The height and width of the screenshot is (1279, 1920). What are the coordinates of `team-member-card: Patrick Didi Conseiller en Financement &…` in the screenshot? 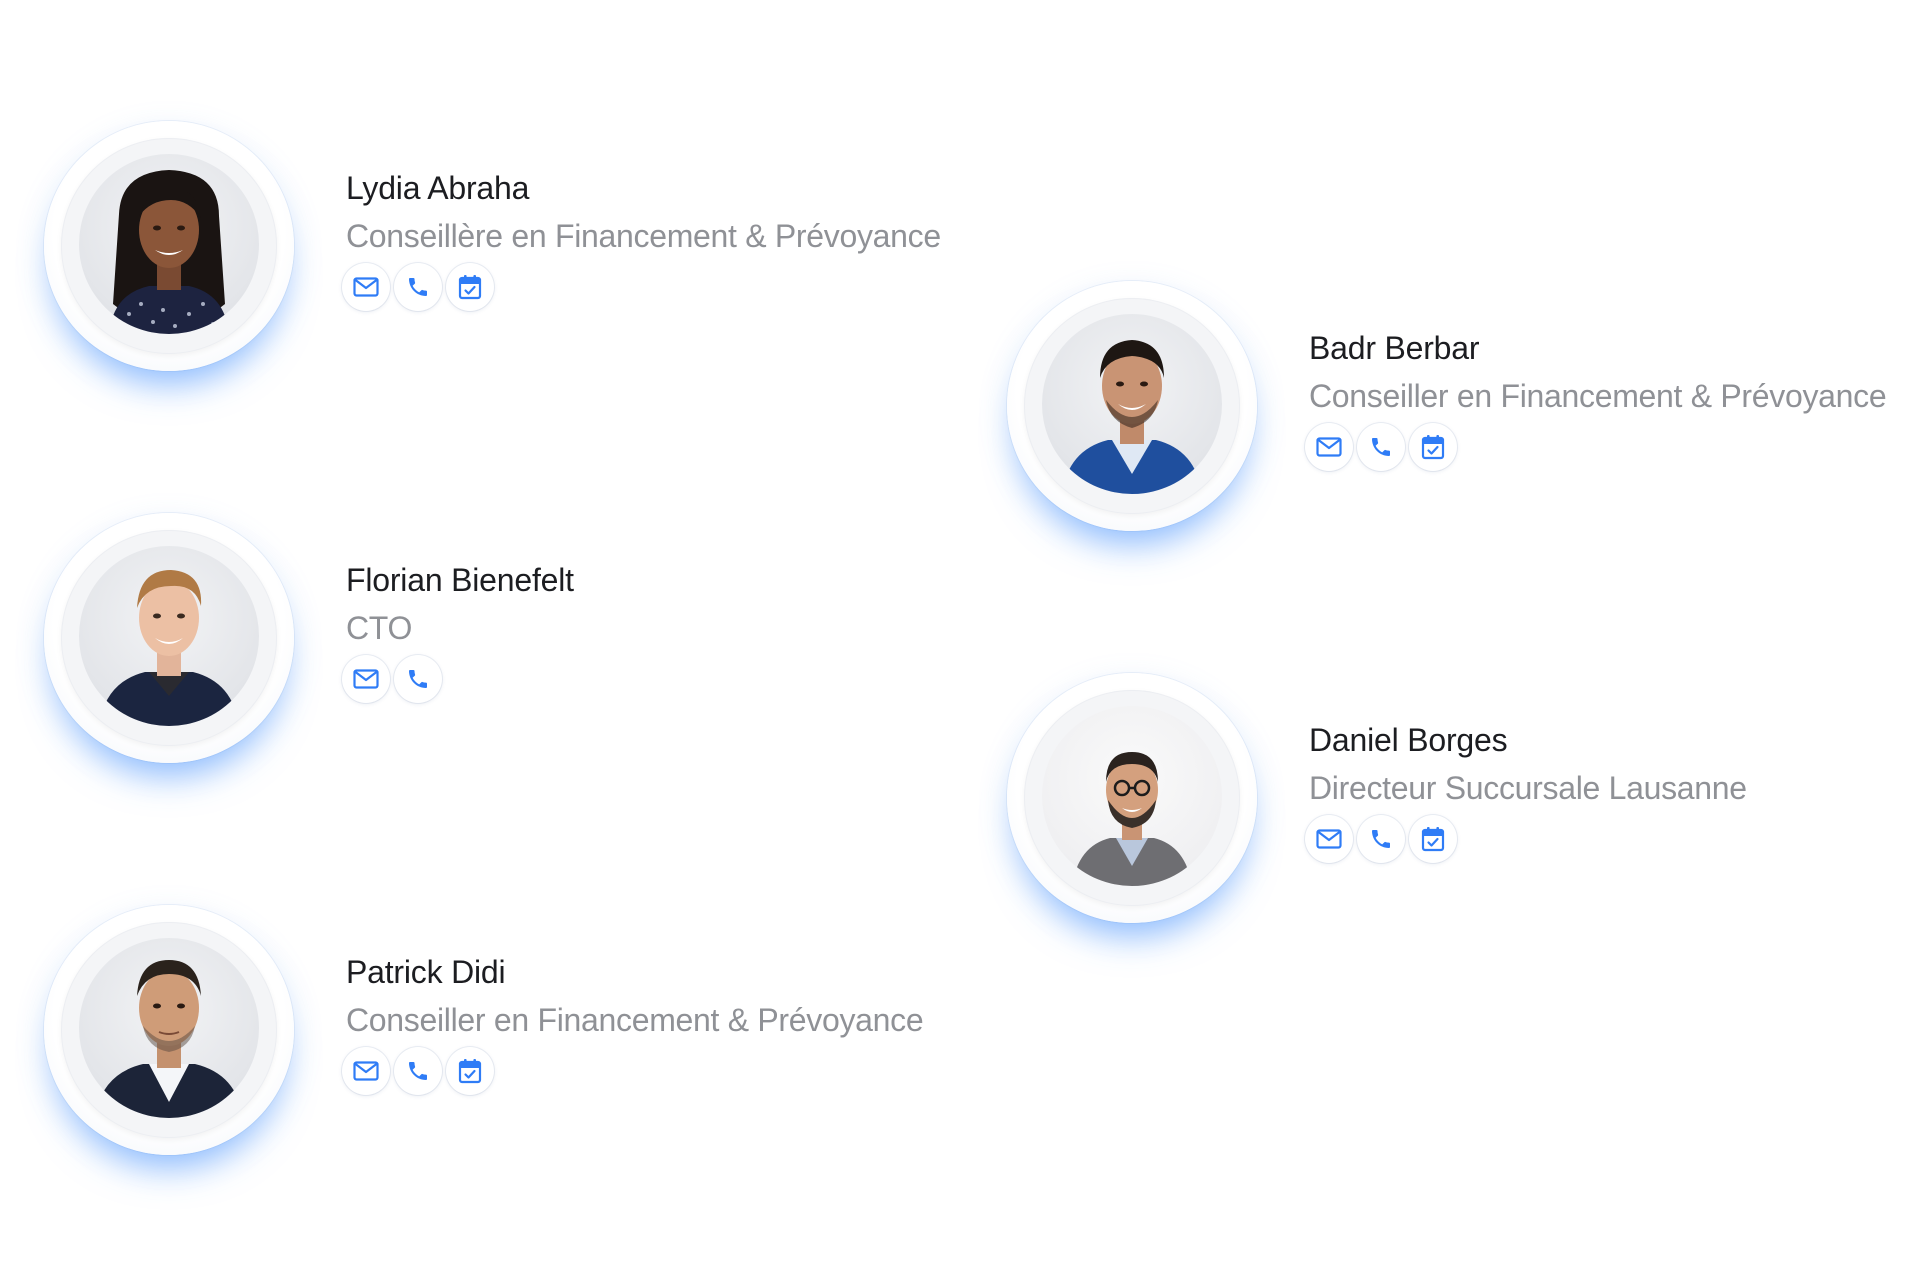 It's located at (484, 1045).